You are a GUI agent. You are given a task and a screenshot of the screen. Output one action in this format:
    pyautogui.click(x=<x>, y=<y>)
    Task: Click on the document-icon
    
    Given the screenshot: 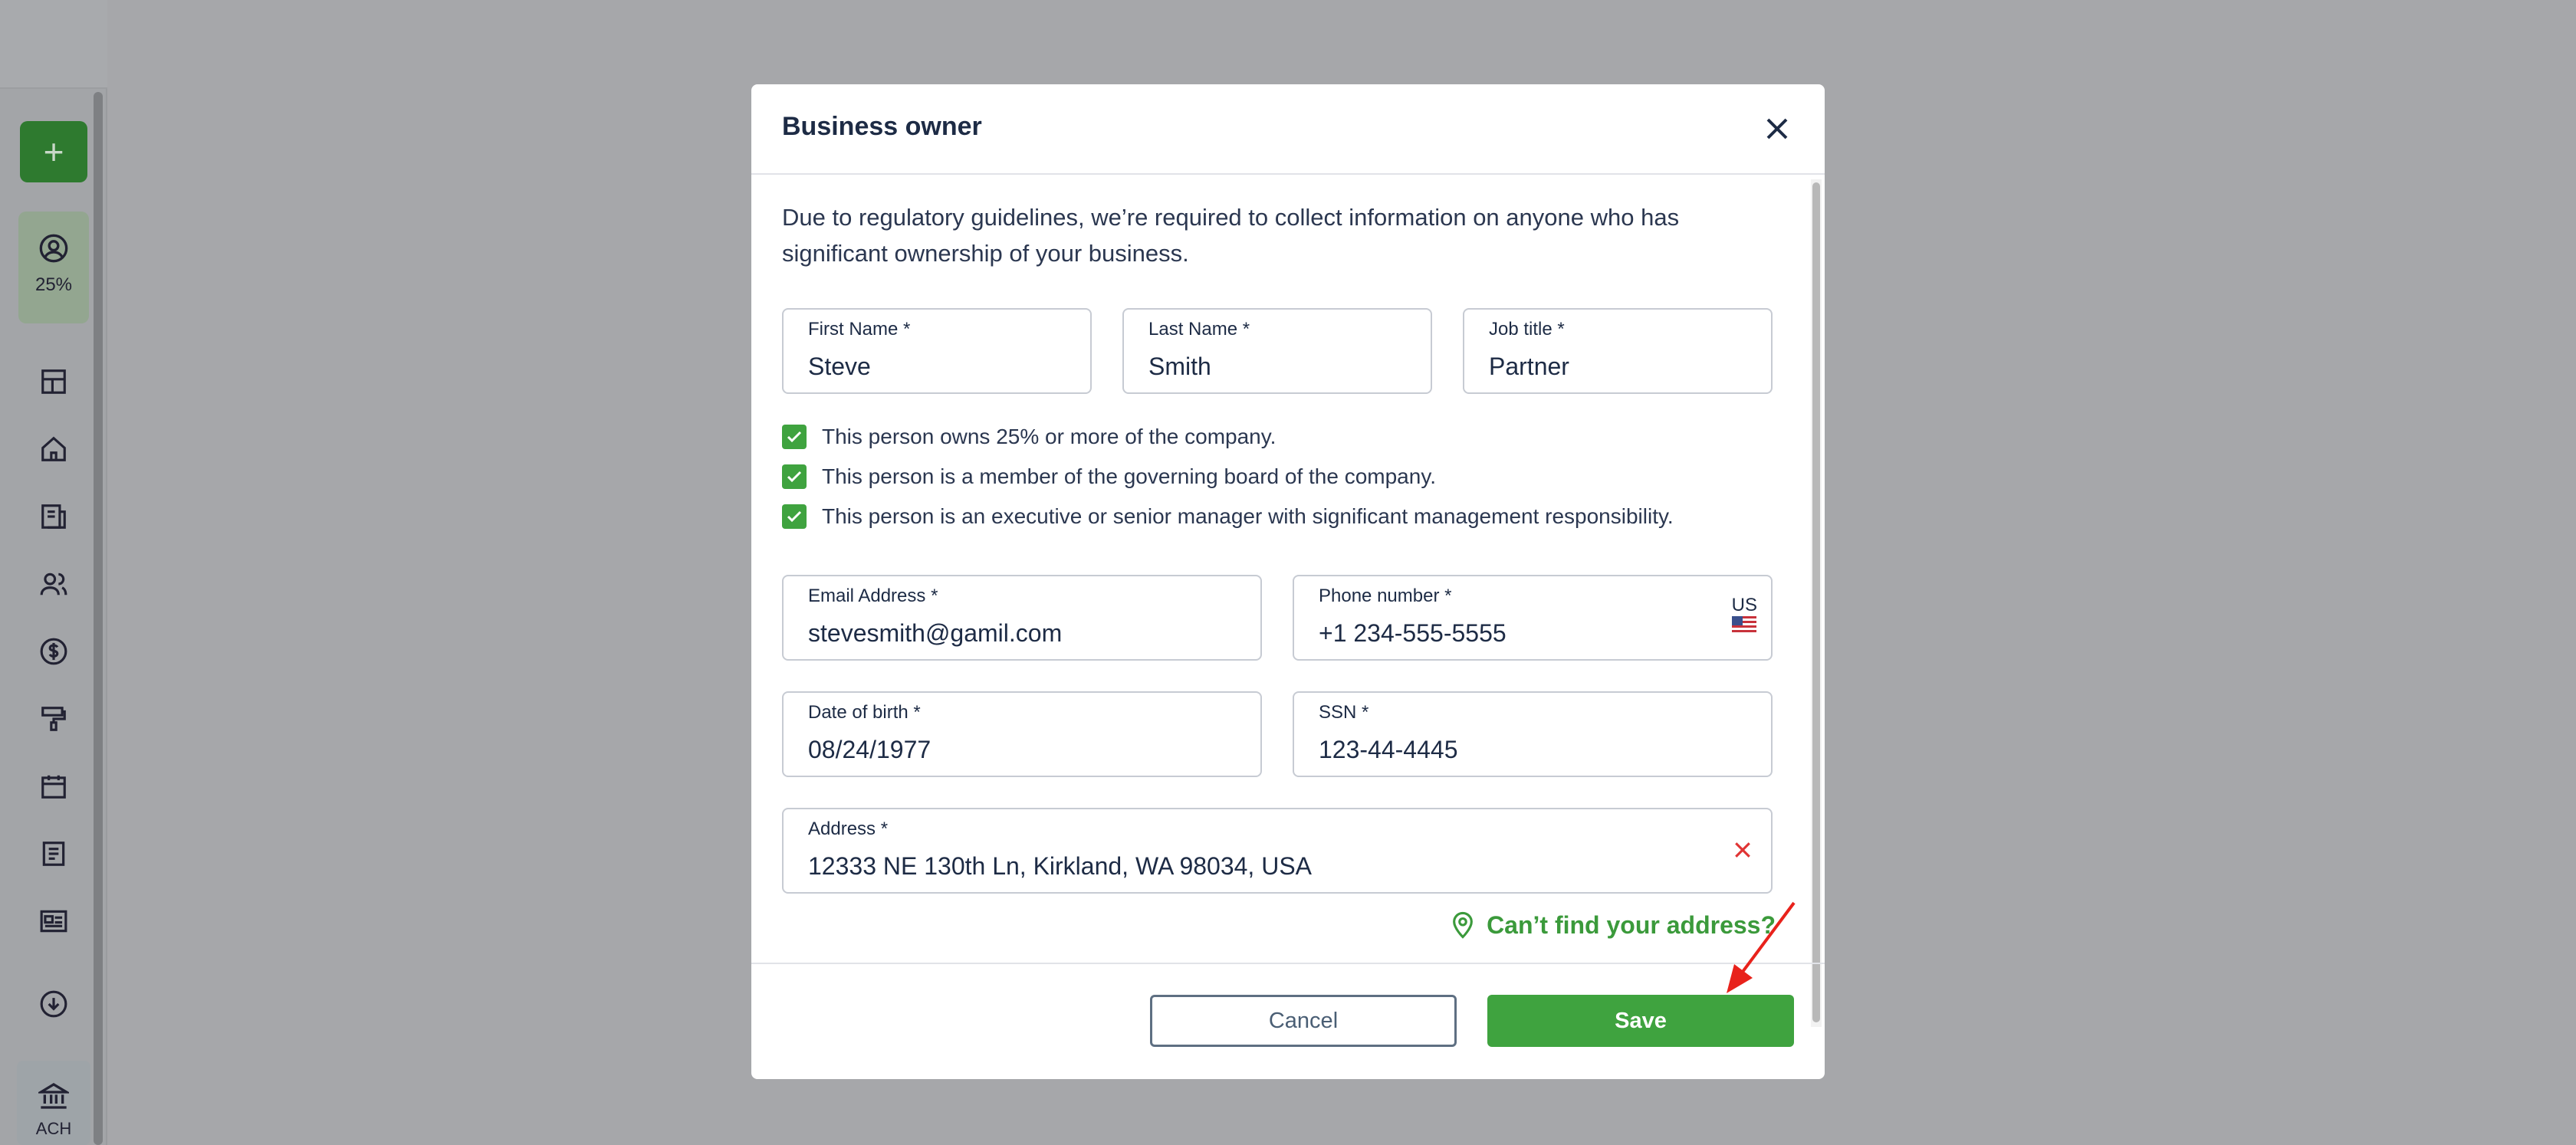 What is the action you would take?
    pyautogui.click(x=53, y=853)
    